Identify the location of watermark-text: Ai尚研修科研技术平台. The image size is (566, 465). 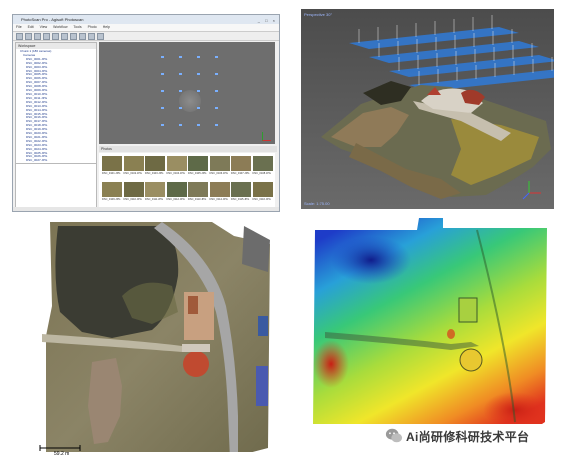
(468, 436).